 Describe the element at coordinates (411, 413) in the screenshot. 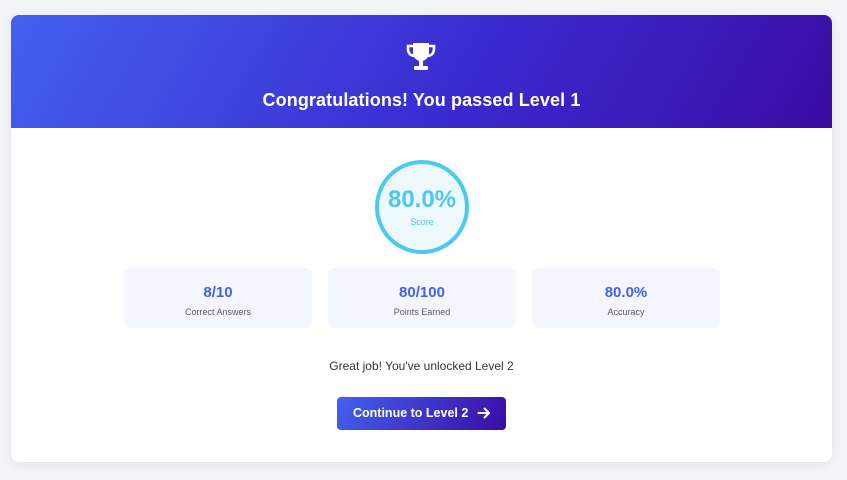

I see `continue-button-label: Continue to Level 2` at that location.